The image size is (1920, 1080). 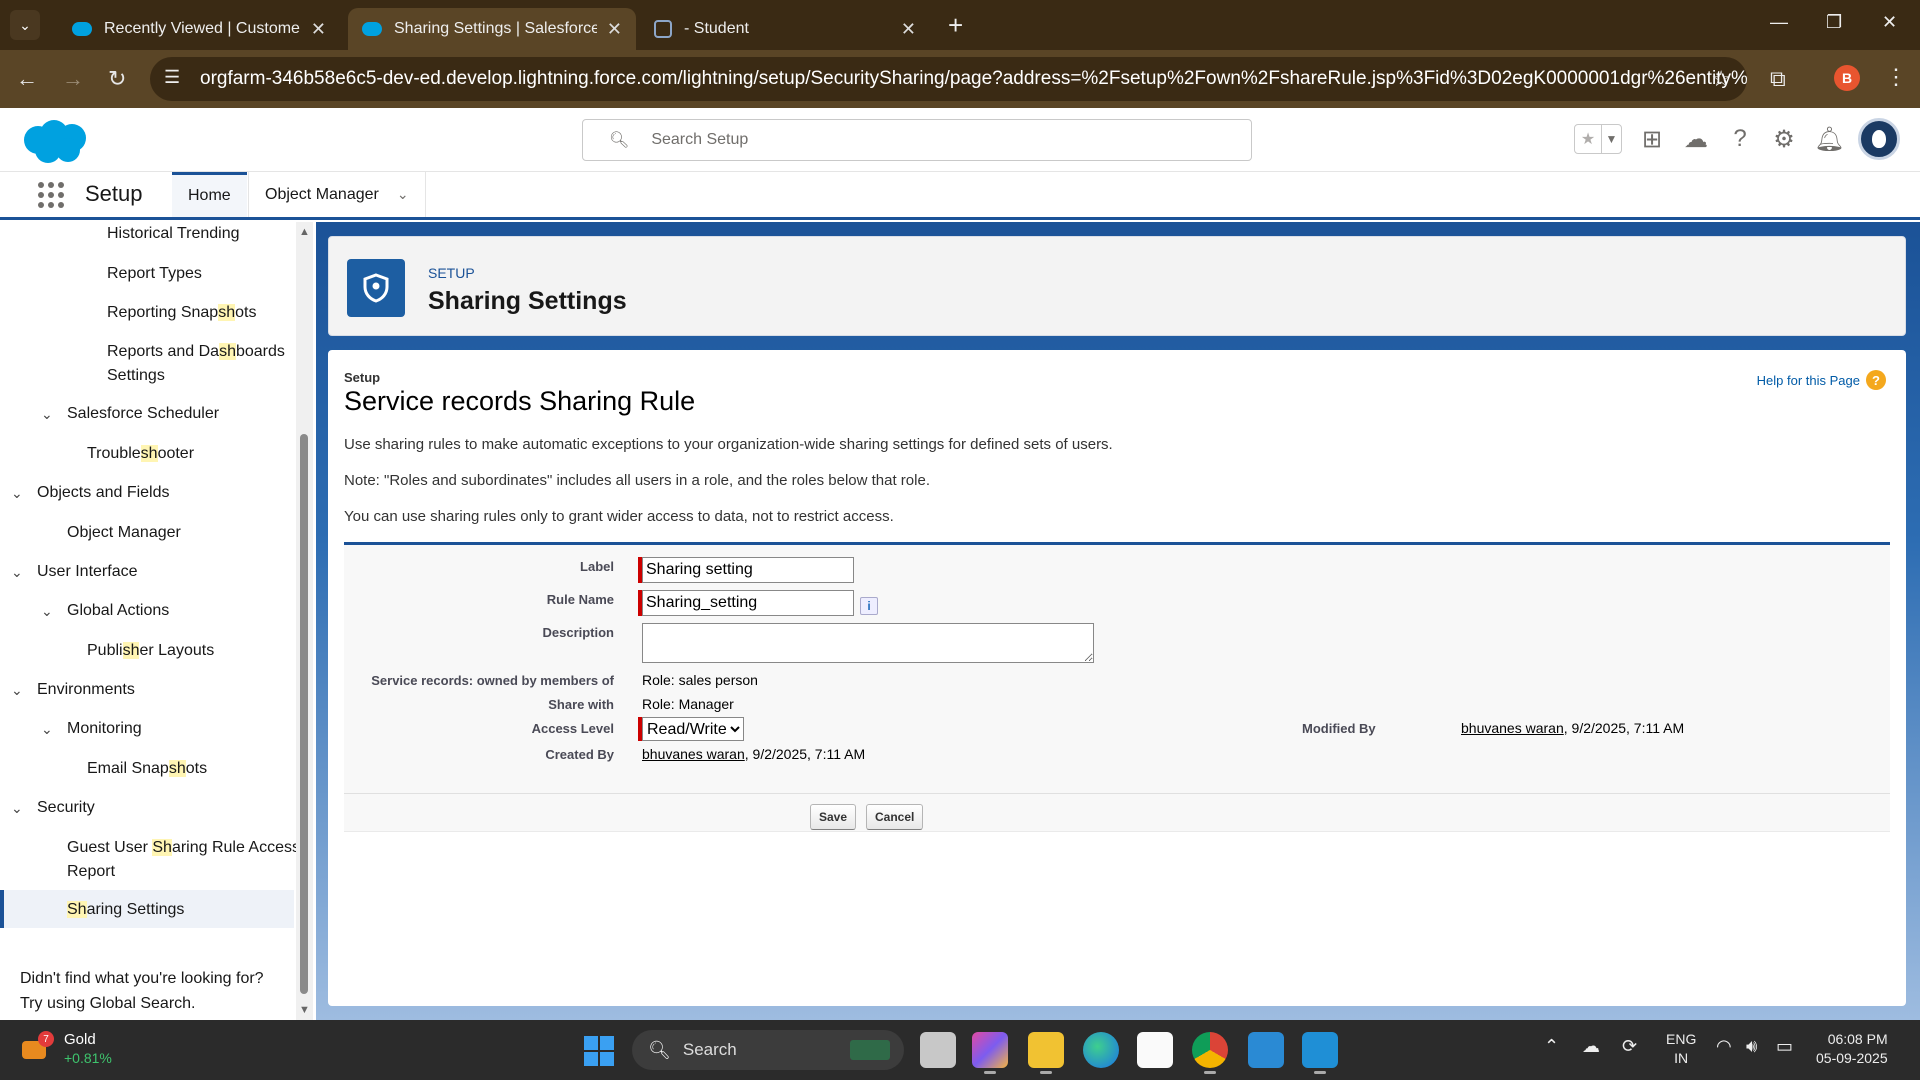 I want to click on scroll-down-arrow-icon: ▼, so click(x=304, y=1010).